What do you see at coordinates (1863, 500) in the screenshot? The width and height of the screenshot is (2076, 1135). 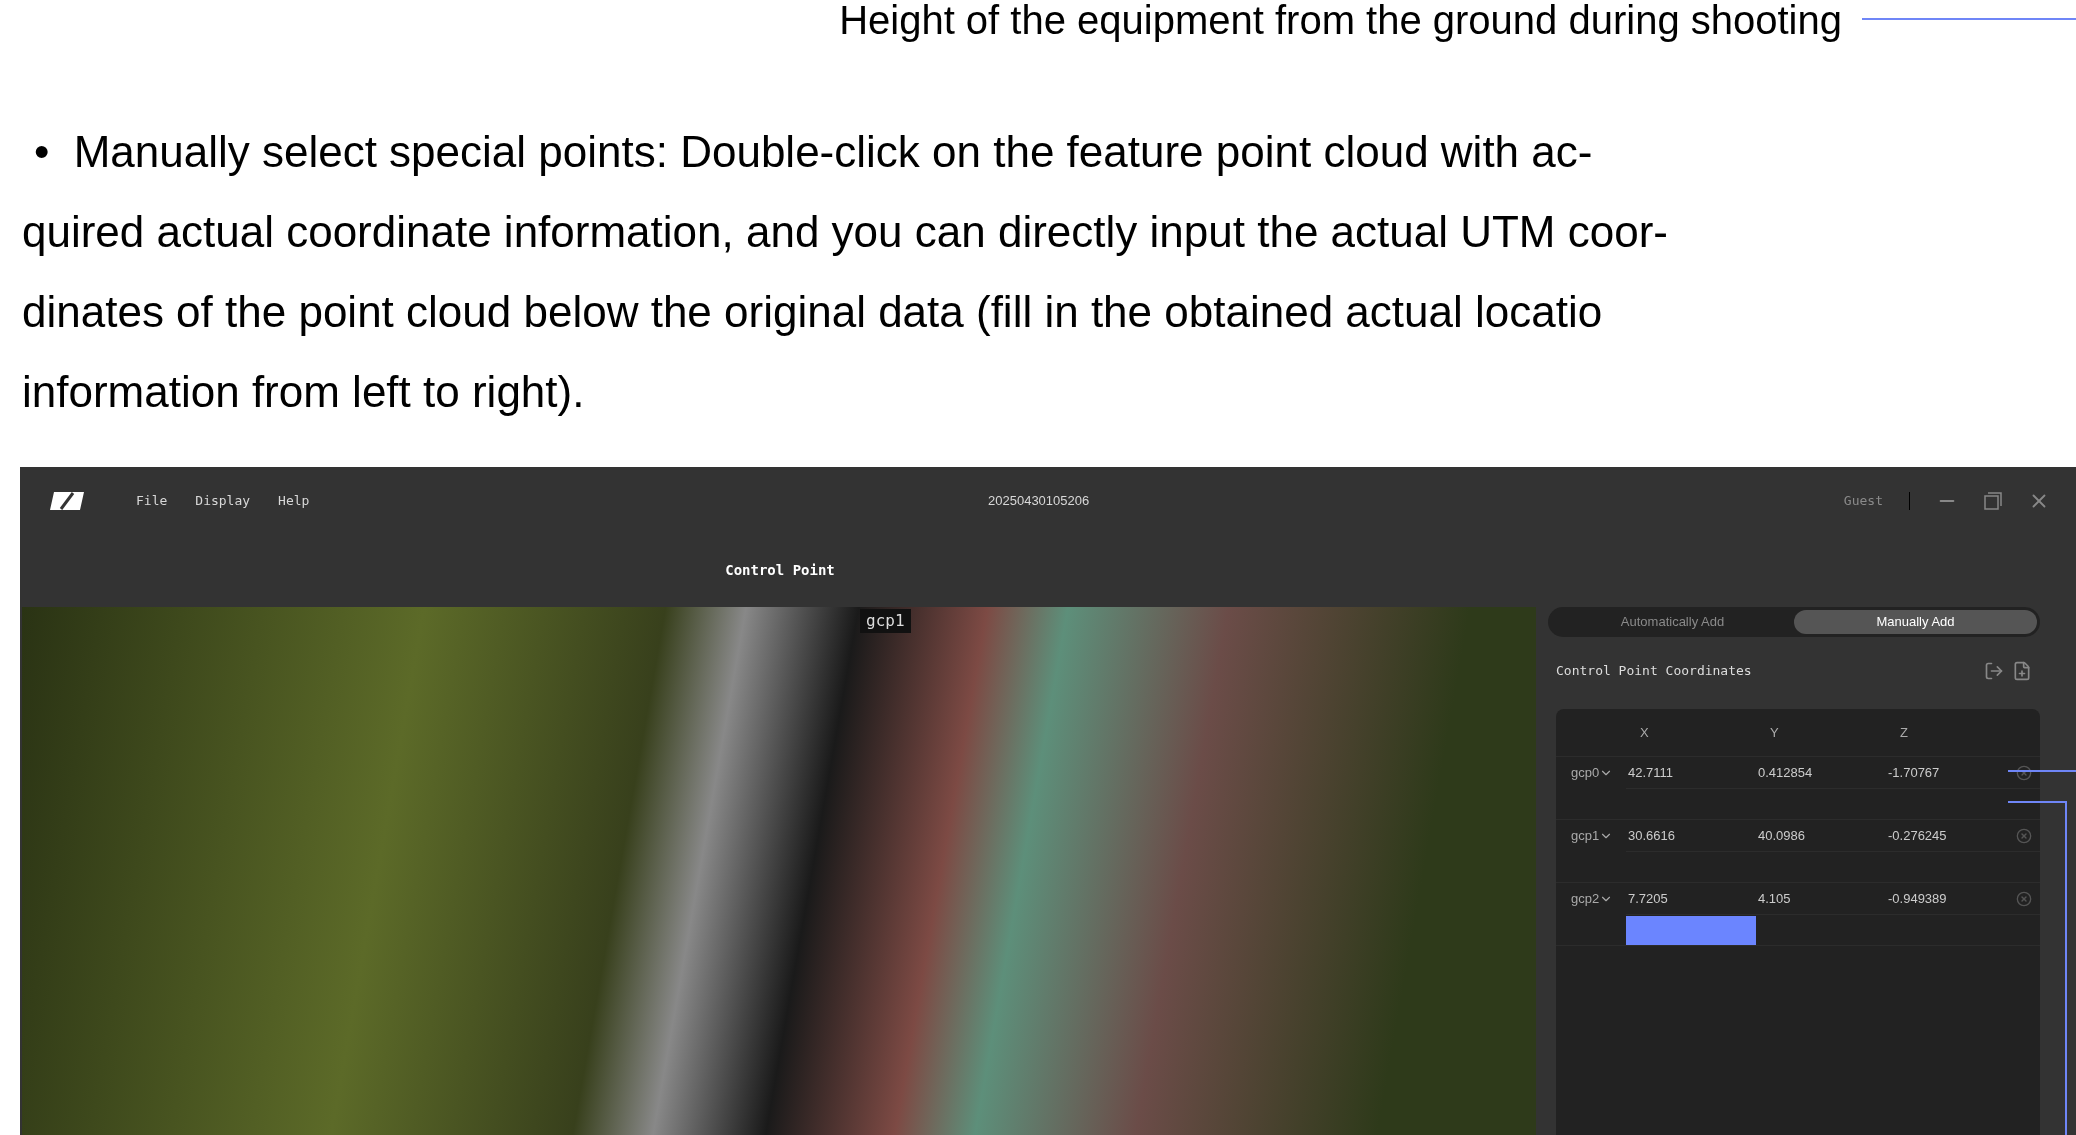 I see `user-name: Guest` at bounding box center [1863, 500].